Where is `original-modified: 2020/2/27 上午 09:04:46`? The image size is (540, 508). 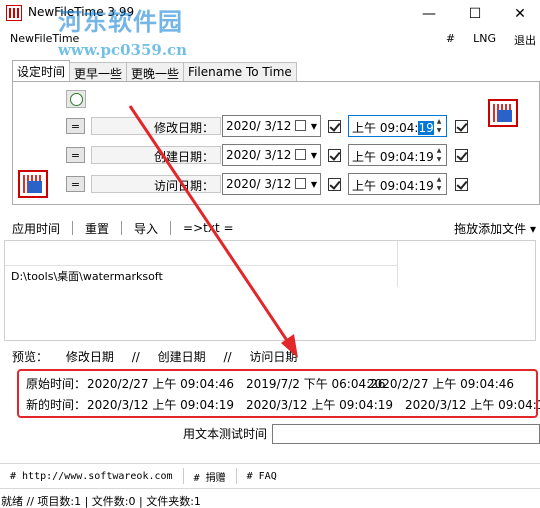
original-modified: 2020/2/27 上午 09:04:46 is located at coordinates (161, 384).